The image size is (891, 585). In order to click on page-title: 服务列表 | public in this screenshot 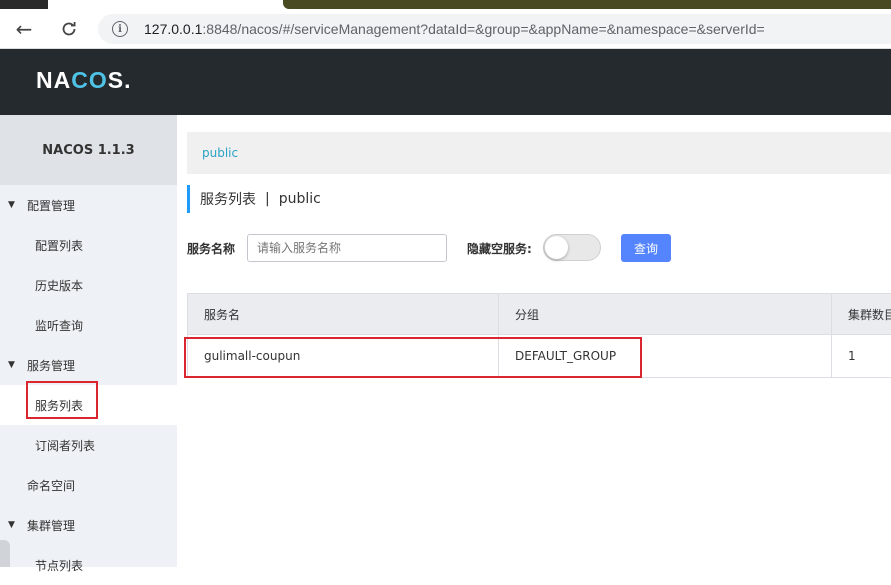, I will do `click(254, 199)`.